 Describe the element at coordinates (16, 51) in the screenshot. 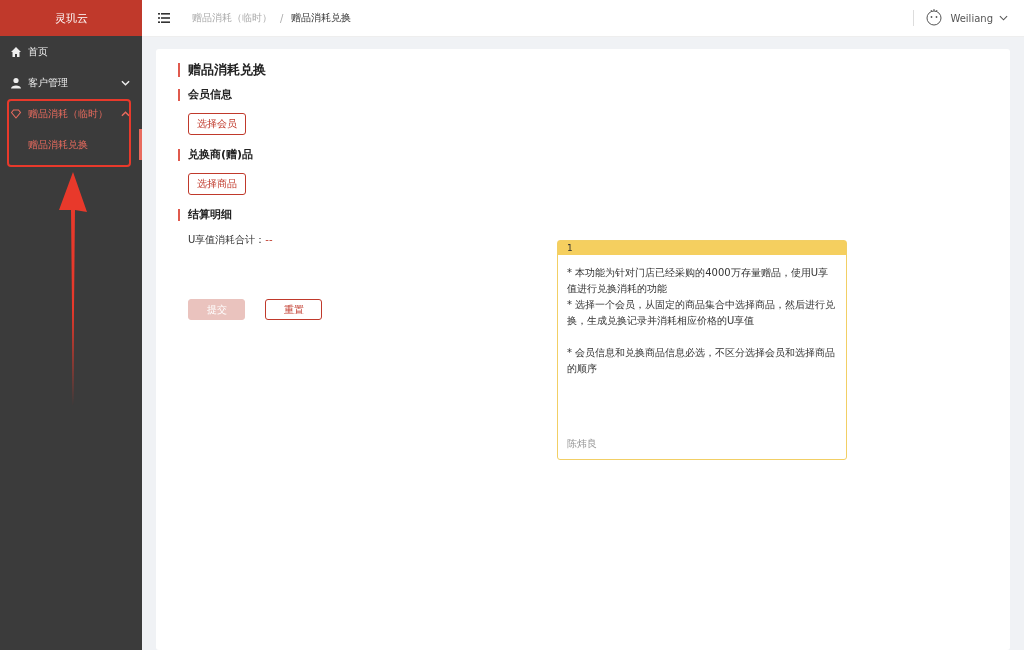

I see `home-icon` at that location.